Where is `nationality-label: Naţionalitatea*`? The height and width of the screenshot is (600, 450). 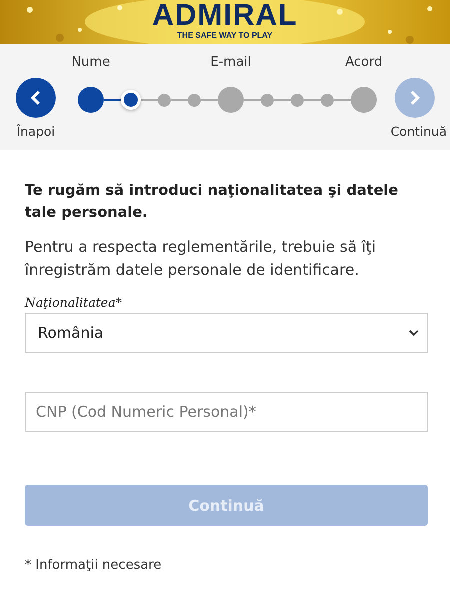
nationality-label: Naţionalitatea* is located at coordinates (74, 302).